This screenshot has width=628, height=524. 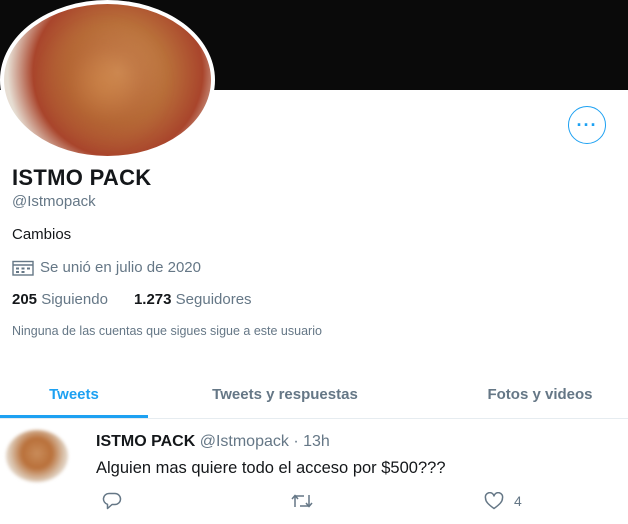 I want to click on like-icon, so click(x=494, y=501).